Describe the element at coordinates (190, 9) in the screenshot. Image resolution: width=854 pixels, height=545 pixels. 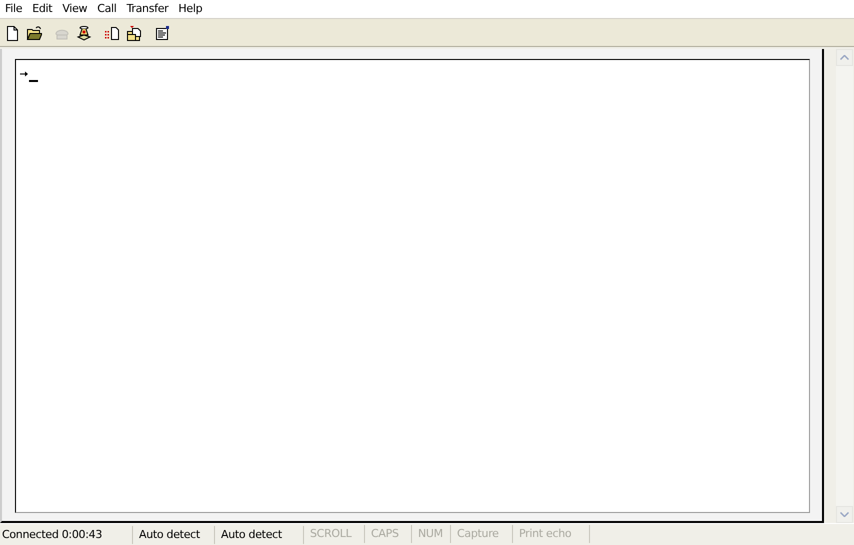
I see `menu-item: Help` at that location.